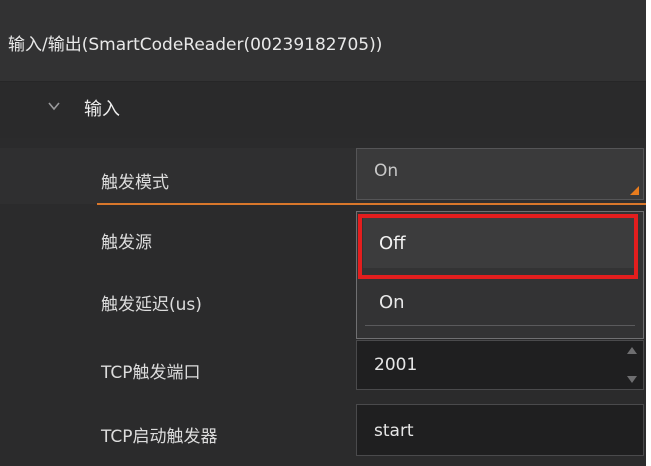 This screenshot has height=466, width=651. I want to click on spinbox-value: 2001, so click(396, 365).